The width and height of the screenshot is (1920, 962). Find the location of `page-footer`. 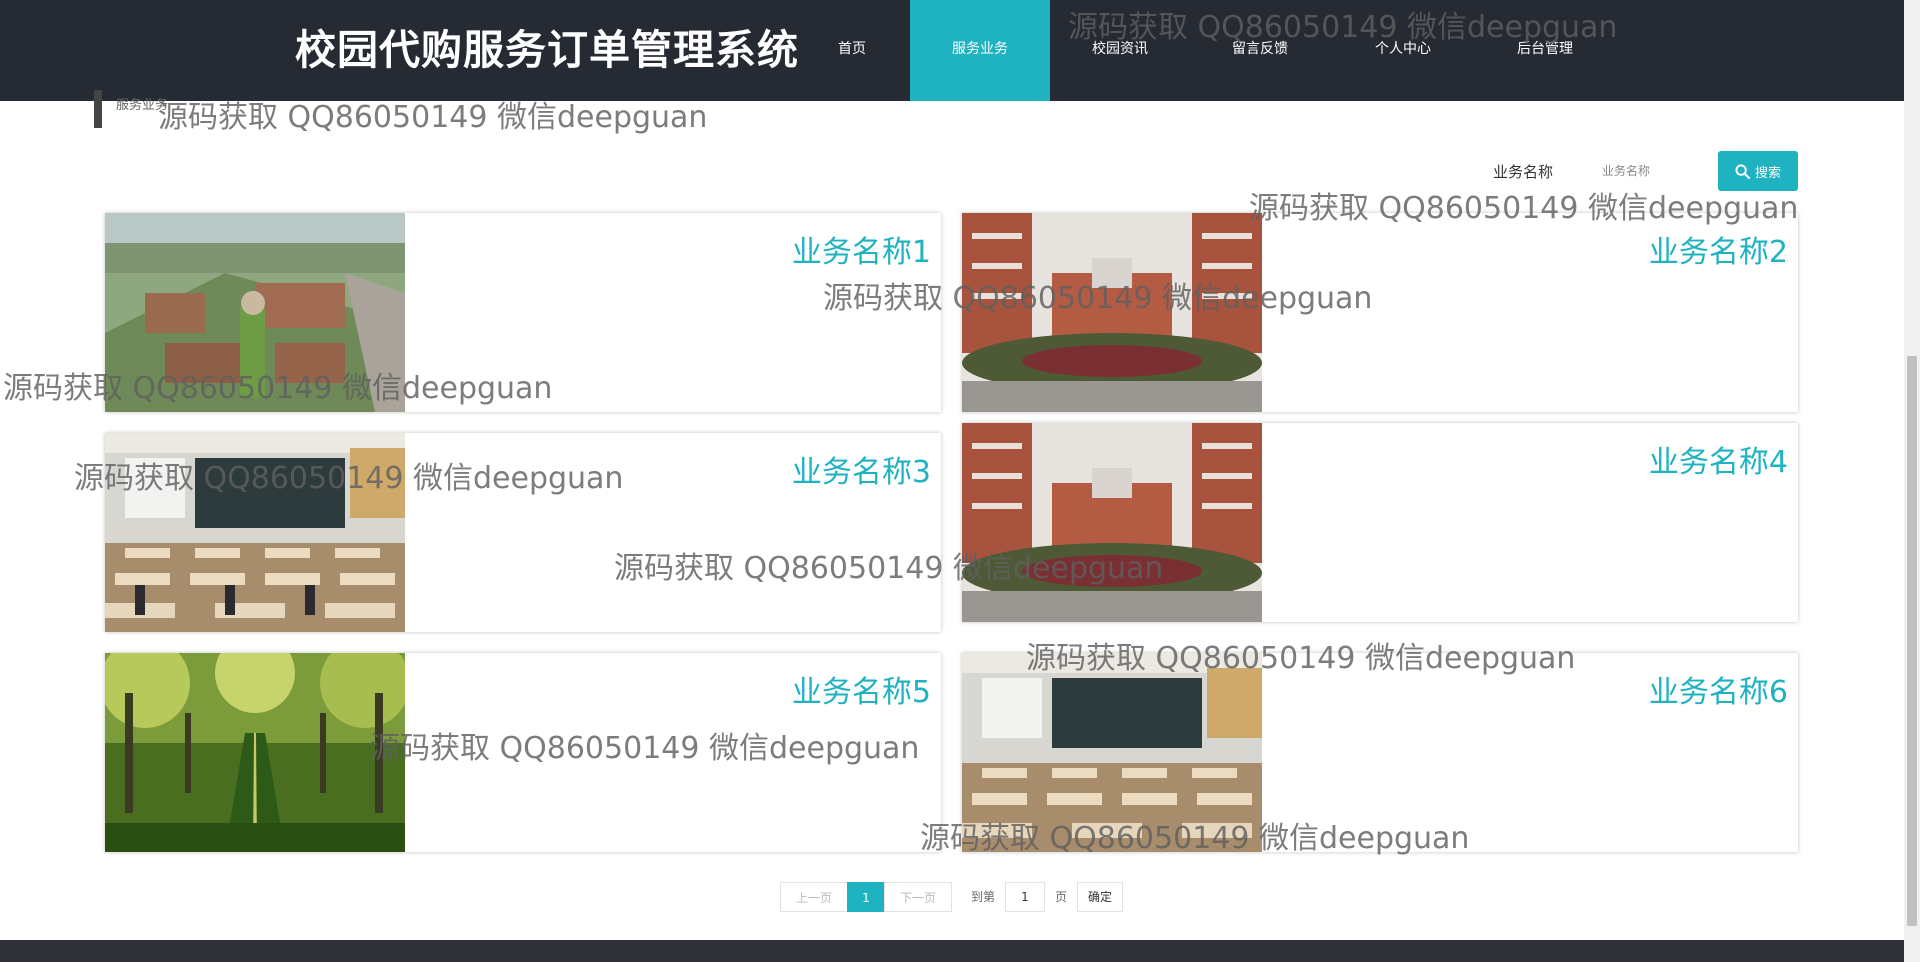

page-footer is located at coordinates (952, 951).